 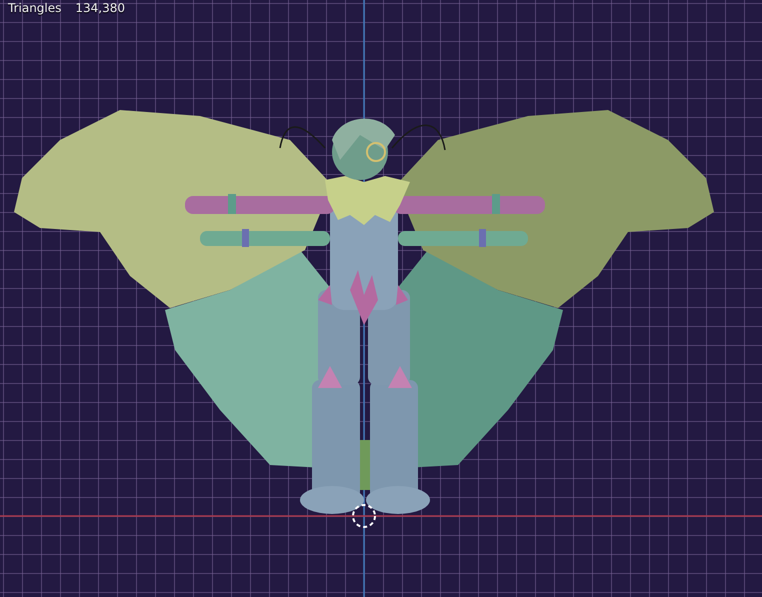 What do you see at coordinates (100, 8) in the screenshot?
I see `stat-value: 134,380` at bounding box center [100, 8].